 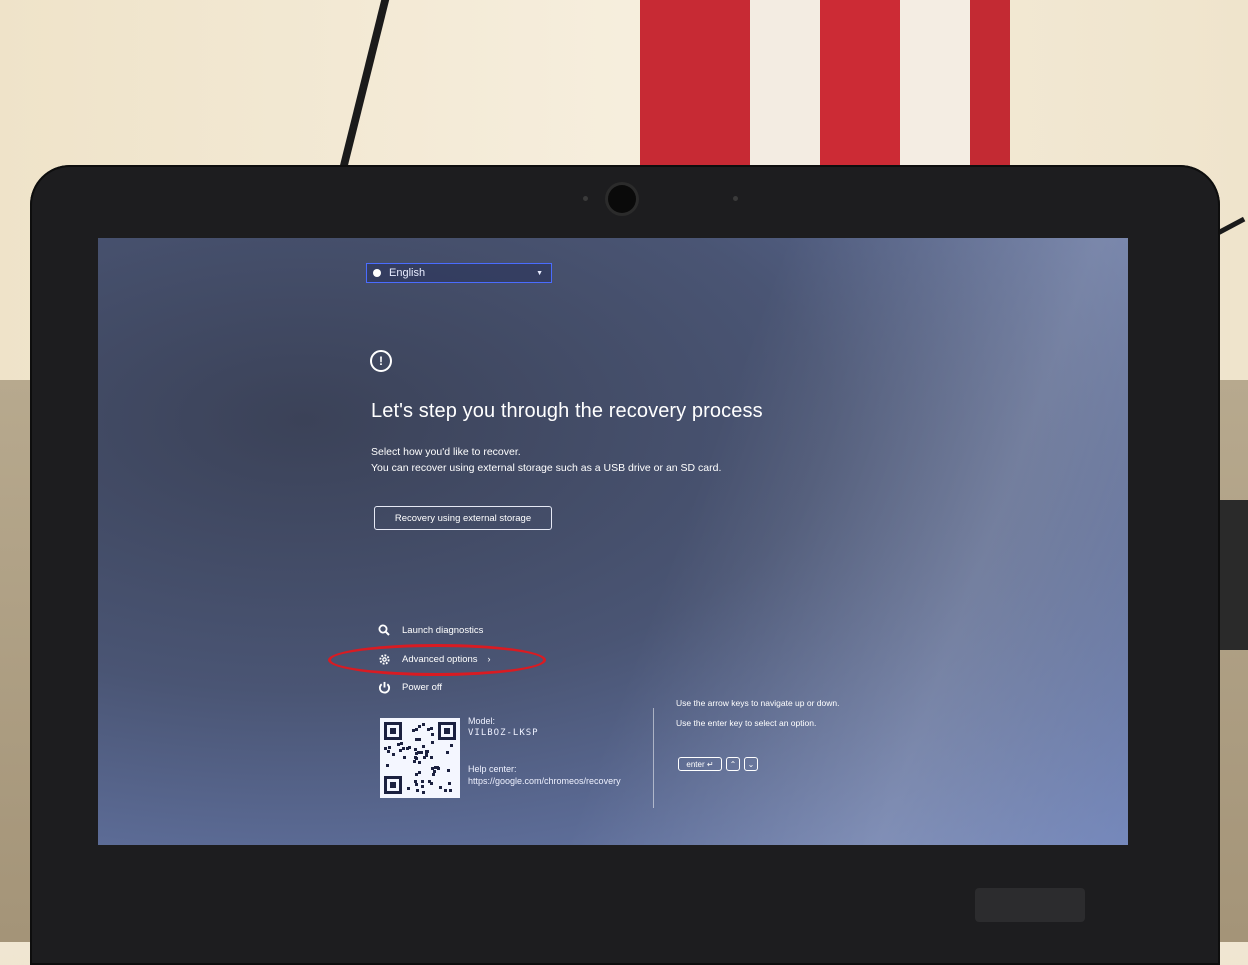 What do you see at coordinates (407, 273) in the screenshot?
I see `language-value: English` at bounding box center [407, 273].